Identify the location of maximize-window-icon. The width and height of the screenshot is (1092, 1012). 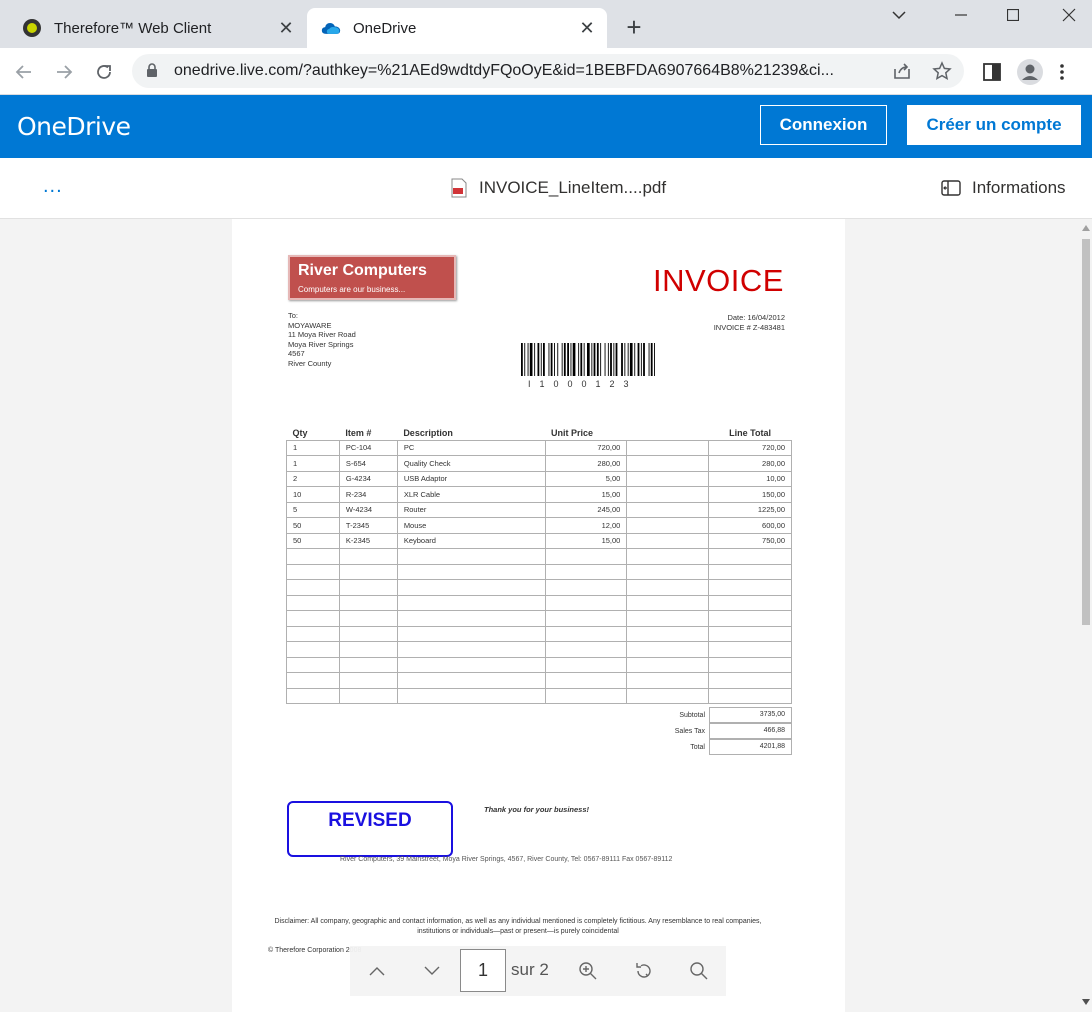
(1013, 15).